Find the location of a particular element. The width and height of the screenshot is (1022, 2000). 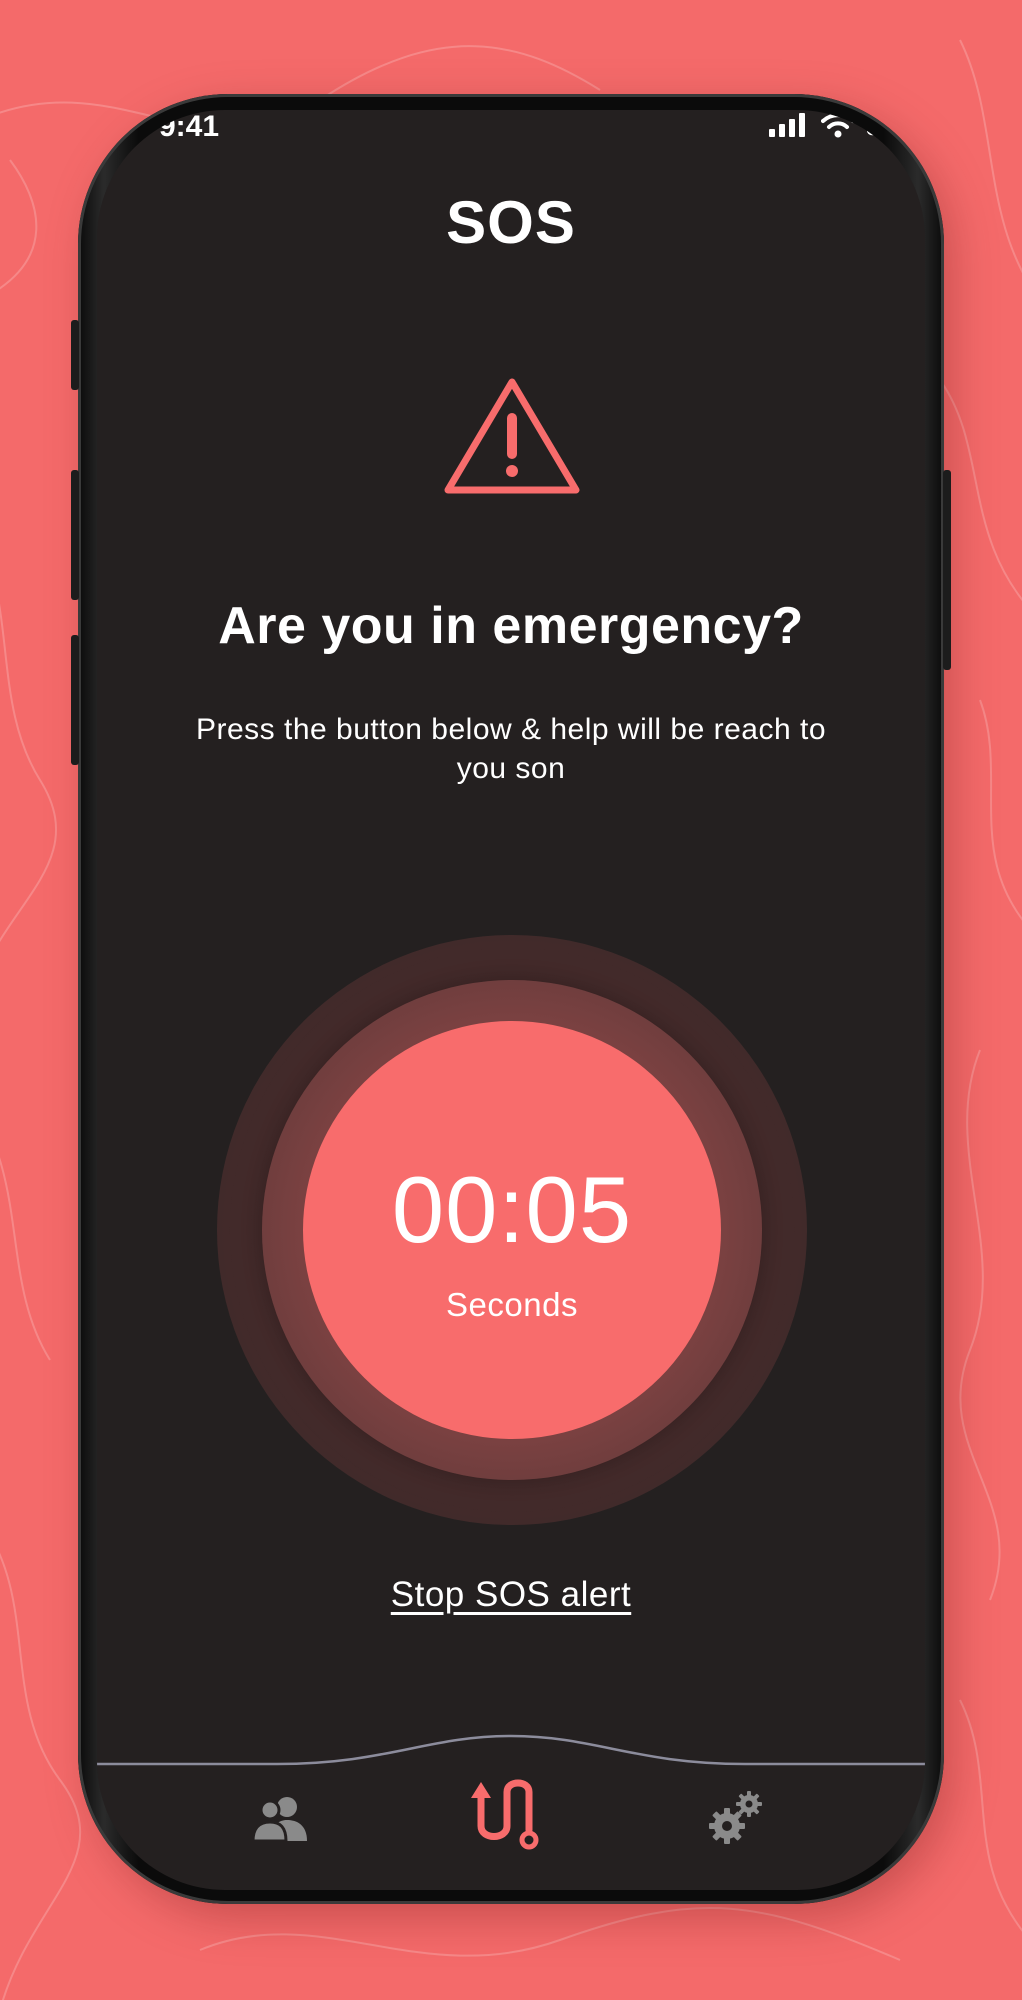

volume-down-button is located at coordinates (75, 700).